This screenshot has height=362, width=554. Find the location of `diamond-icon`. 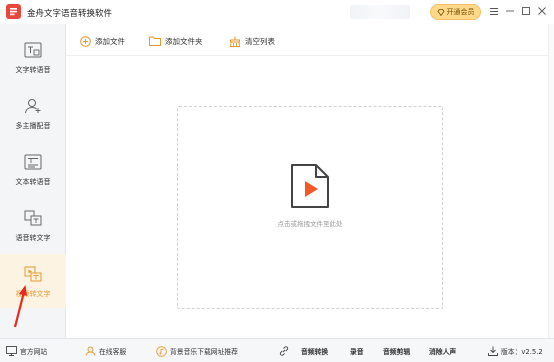

diamond-icon is located at coordinates (440, 12).